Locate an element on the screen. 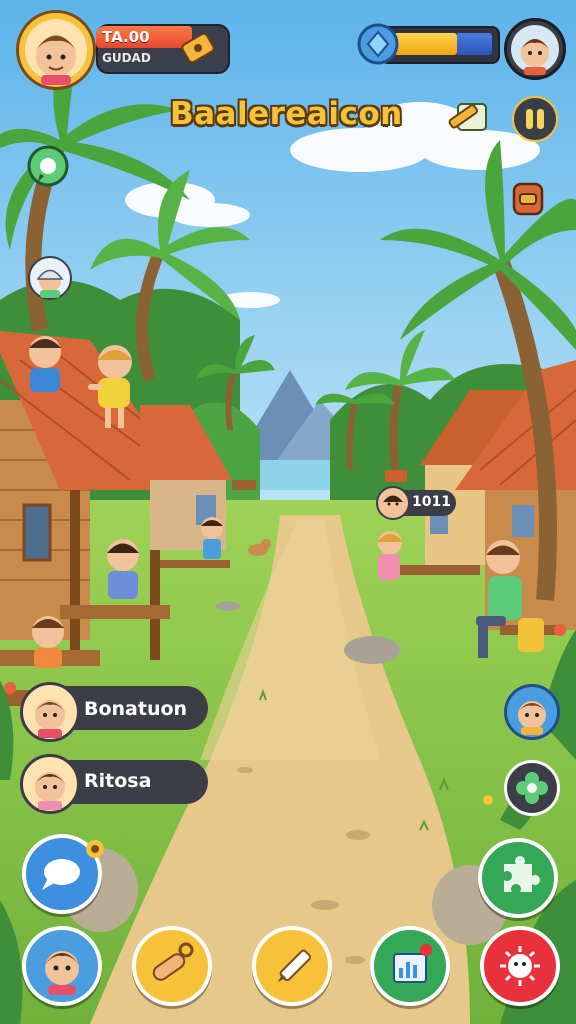  edit-button is located at coordinates (292, 966).